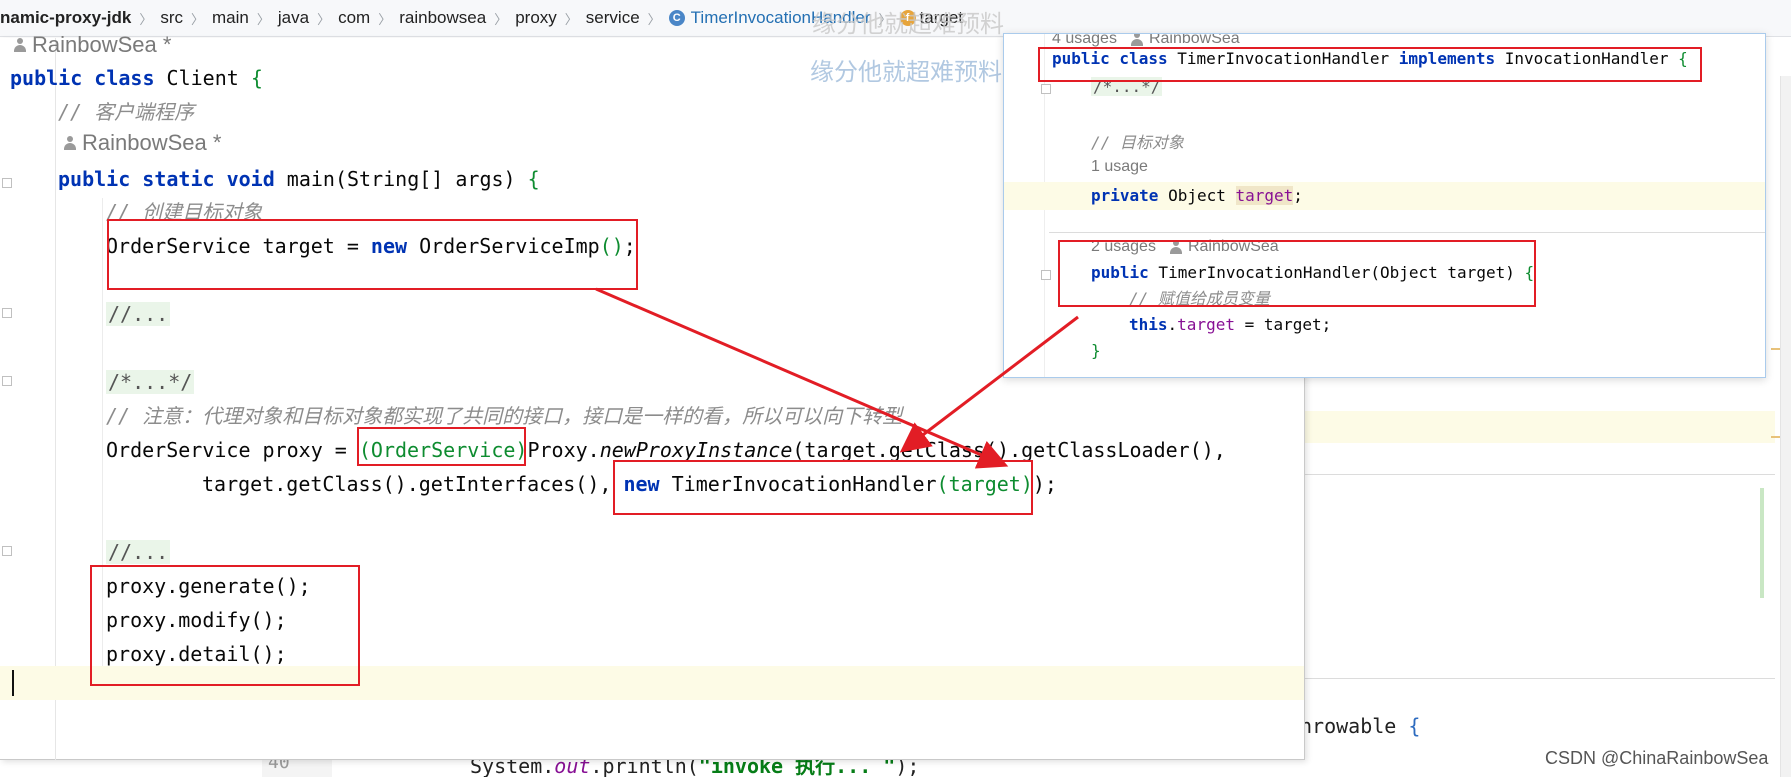 This screenshot has height=777, width=1791. I want to click on background-divider, so click(1540, 678).